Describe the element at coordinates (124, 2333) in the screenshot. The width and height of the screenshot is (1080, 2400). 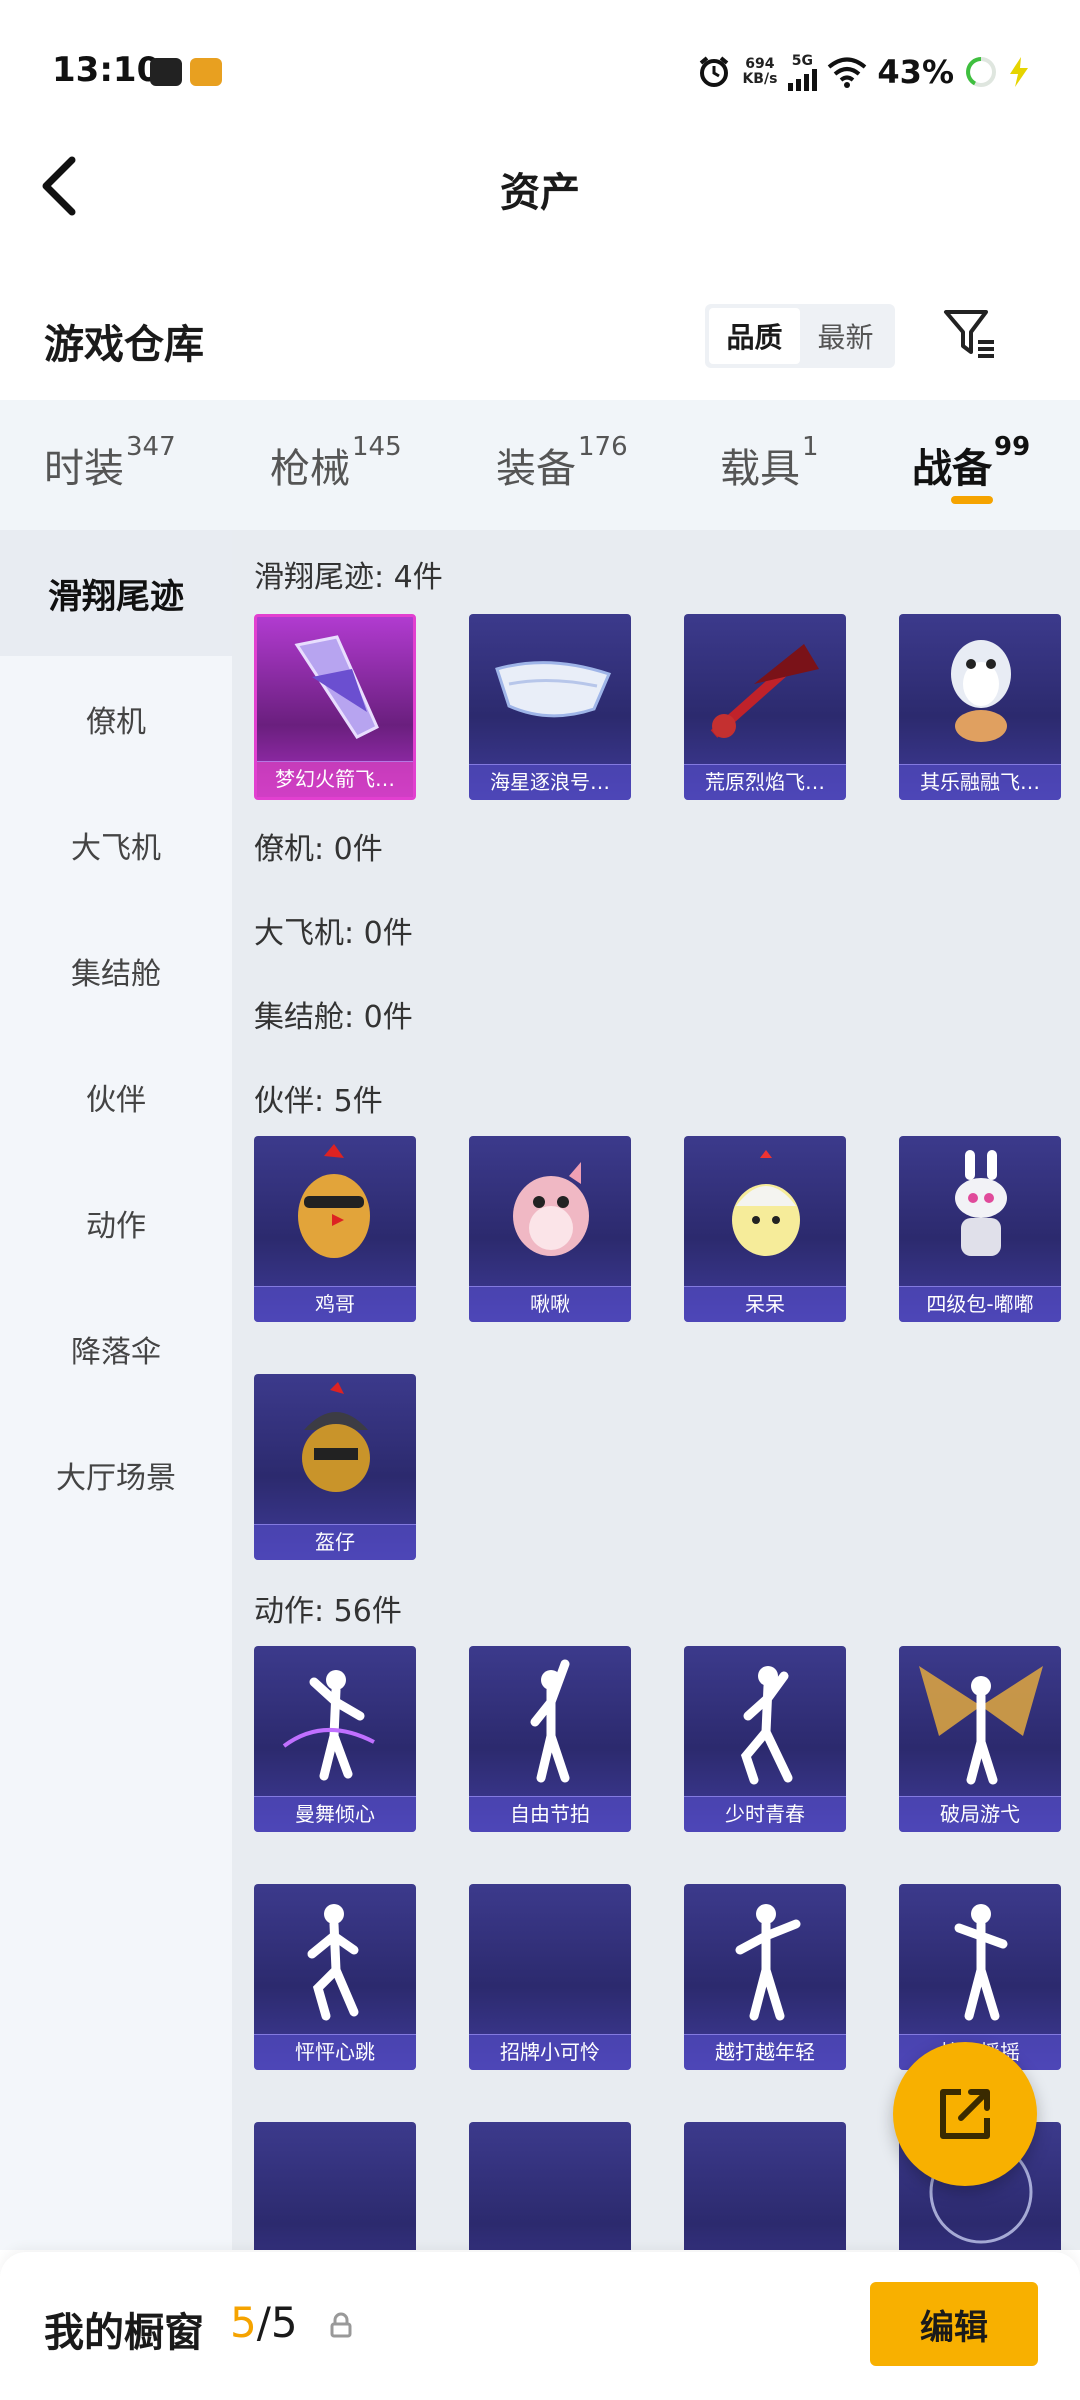
I see `showcase-title: 我的橱窗` at that location.